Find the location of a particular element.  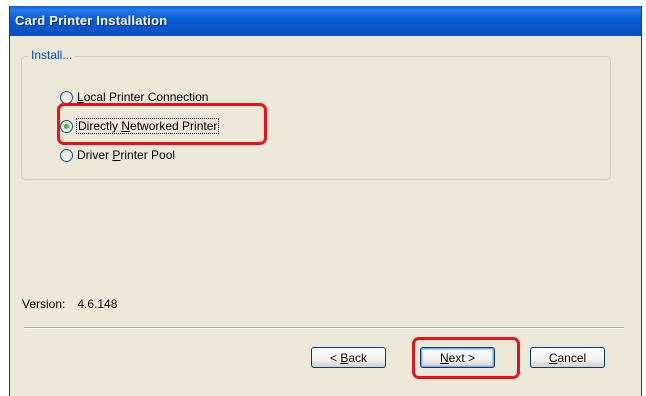

radio-label: Driver Printer Pool is located at coordinates (126, 155).